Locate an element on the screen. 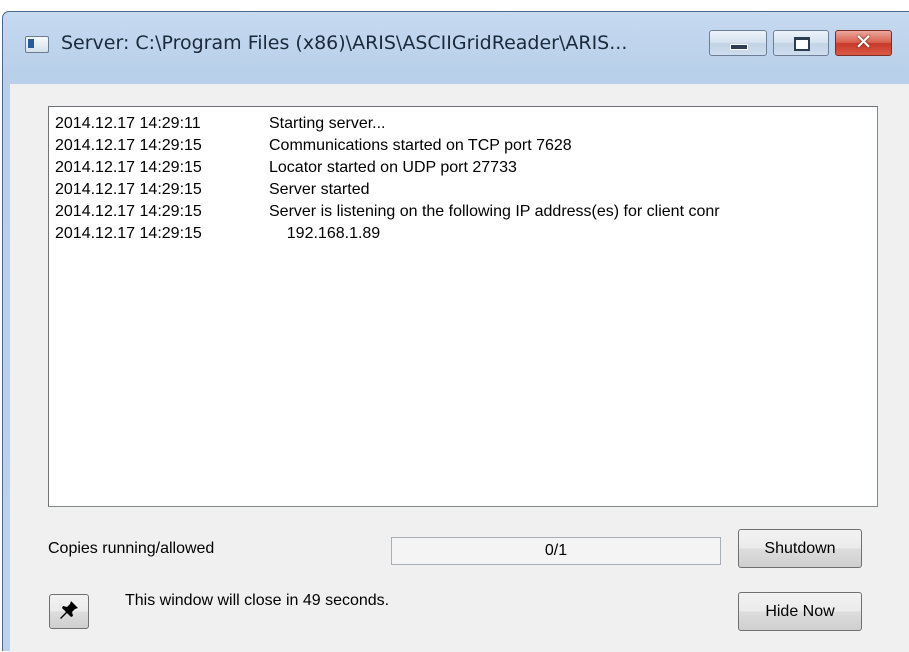 Image resolution: width=909 pixels, height=652 pixels. log-timestamp: 2014.12.17 14:29:11 is located at coordinates (128, 123).